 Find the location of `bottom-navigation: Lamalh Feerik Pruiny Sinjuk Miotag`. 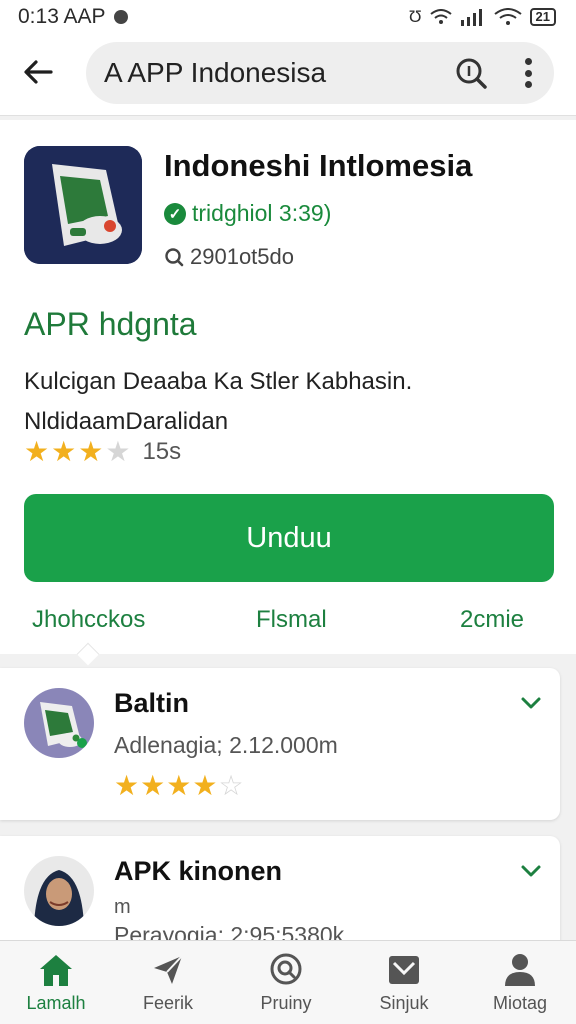

bottom-navigation: Lamalh Feerik Pruiny Sinjuk Miotag is located at coordinates (288, 982).